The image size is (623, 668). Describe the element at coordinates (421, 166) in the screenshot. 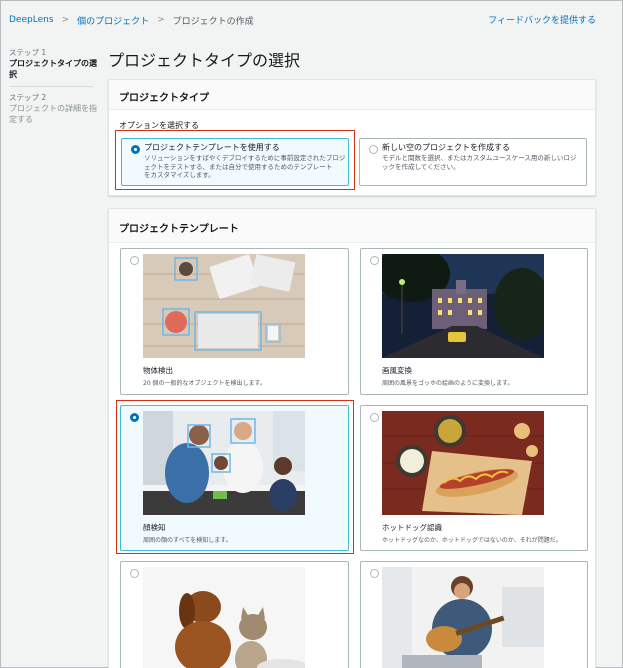

I see `desc-line: ックを作成してください。` at that location.